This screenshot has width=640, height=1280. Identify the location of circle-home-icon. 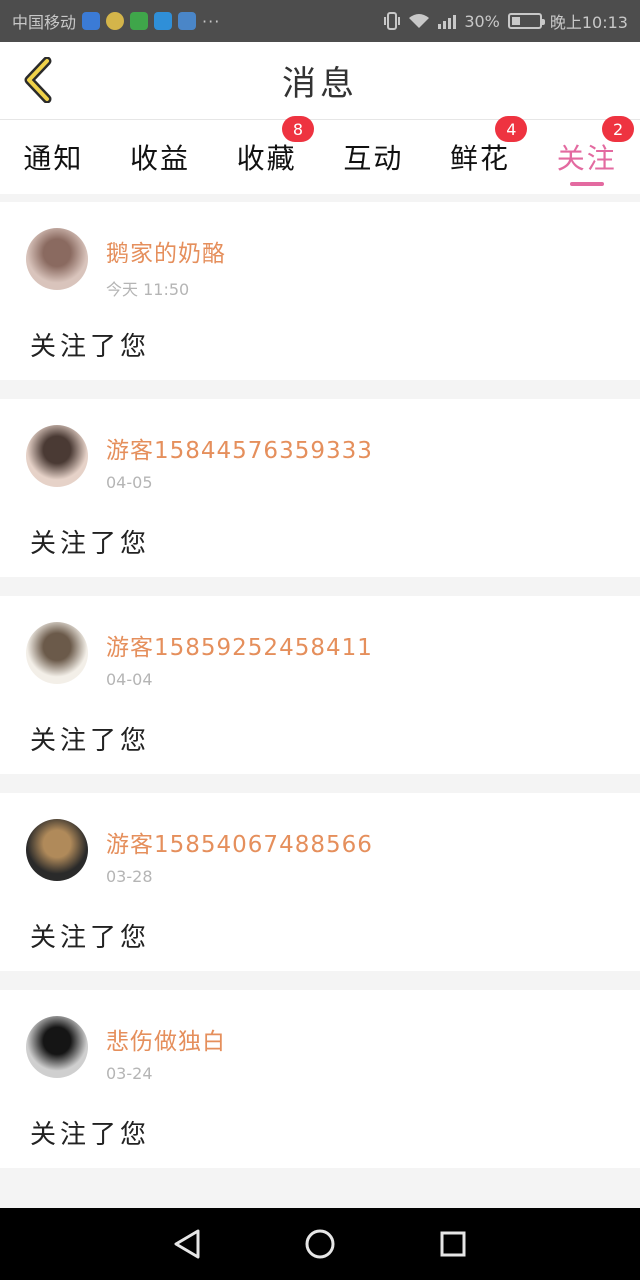
(320, 1244).